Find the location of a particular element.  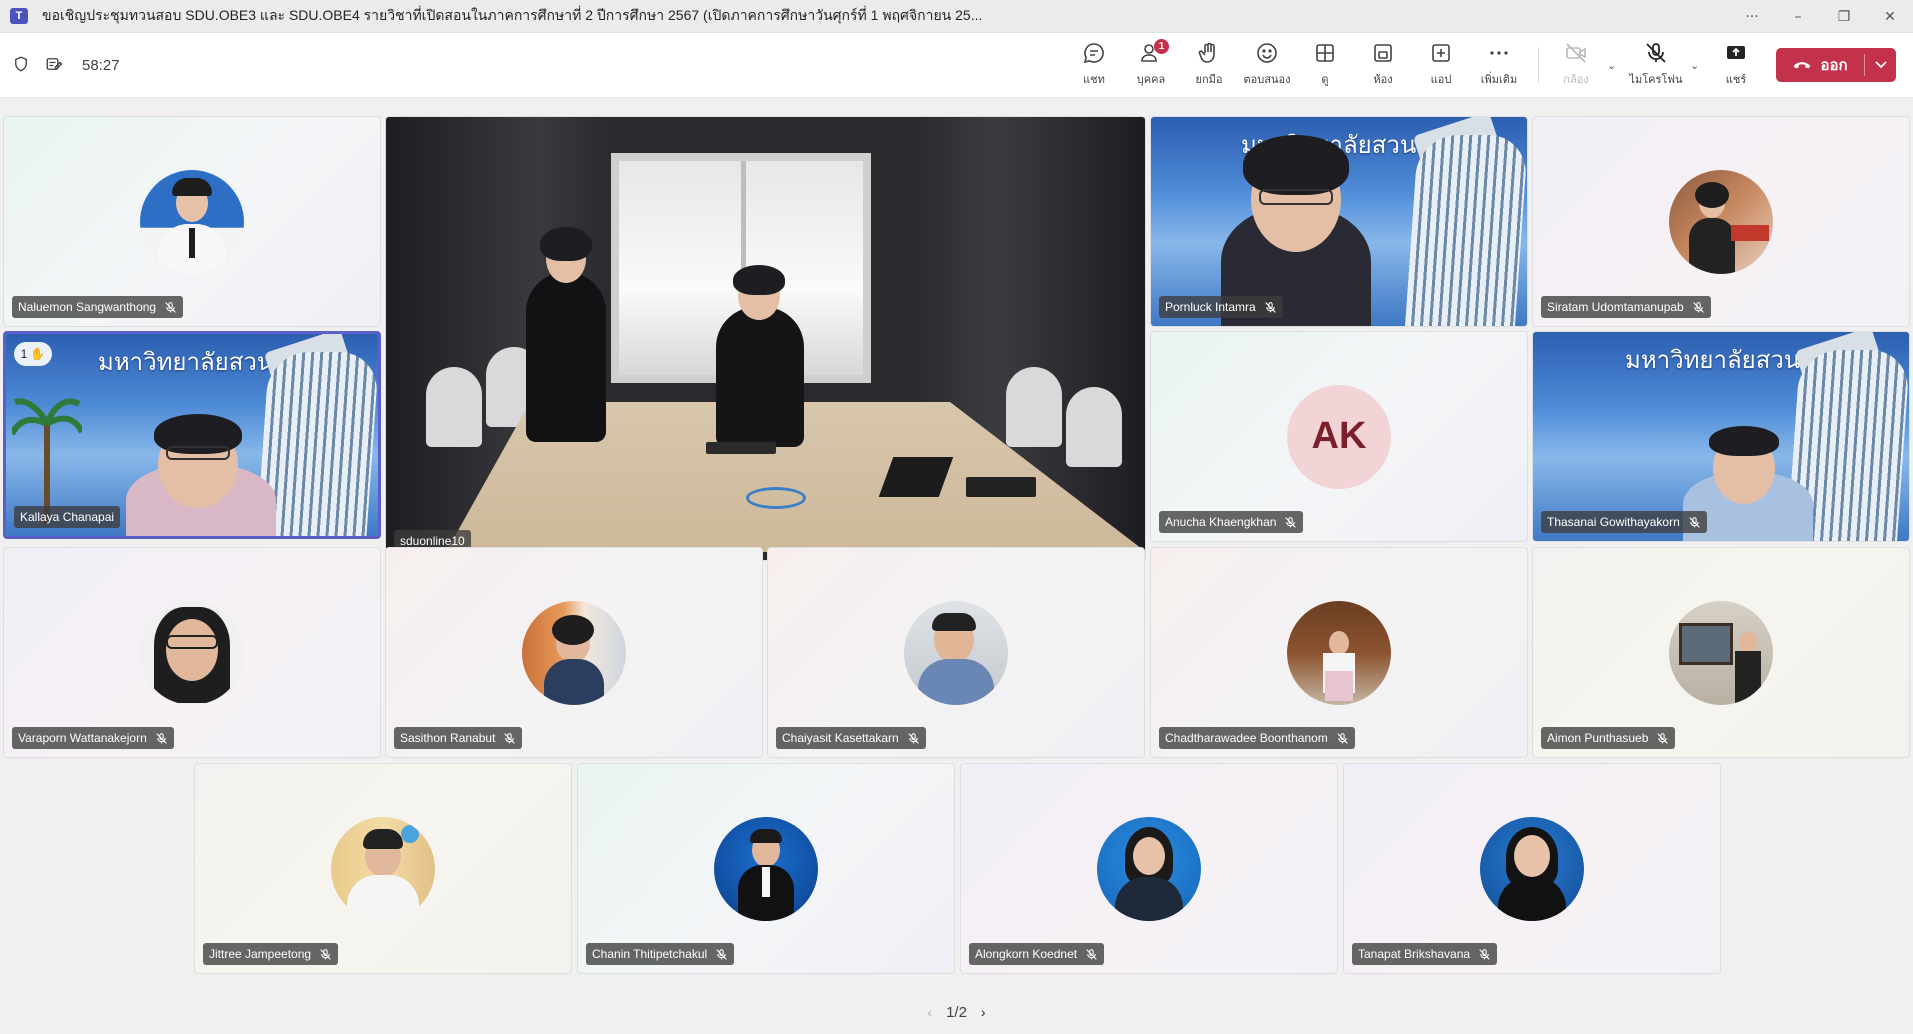

participant-tile: Tanapat Brikshavana is located at coordinates (1532, 868).